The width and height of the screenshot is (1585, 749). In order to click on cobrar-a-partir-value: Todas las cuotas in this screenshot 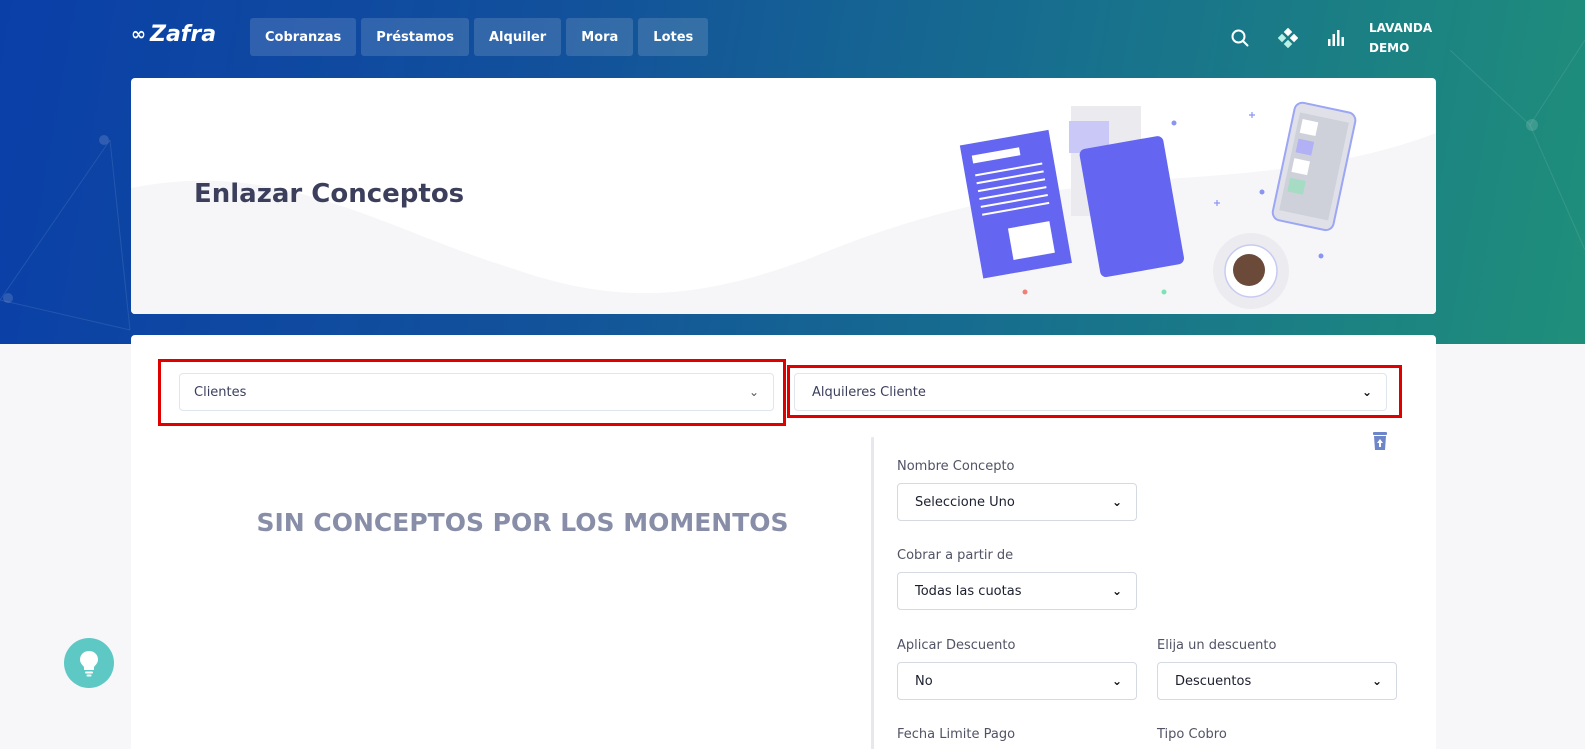, I will do `click(968, 591)`.